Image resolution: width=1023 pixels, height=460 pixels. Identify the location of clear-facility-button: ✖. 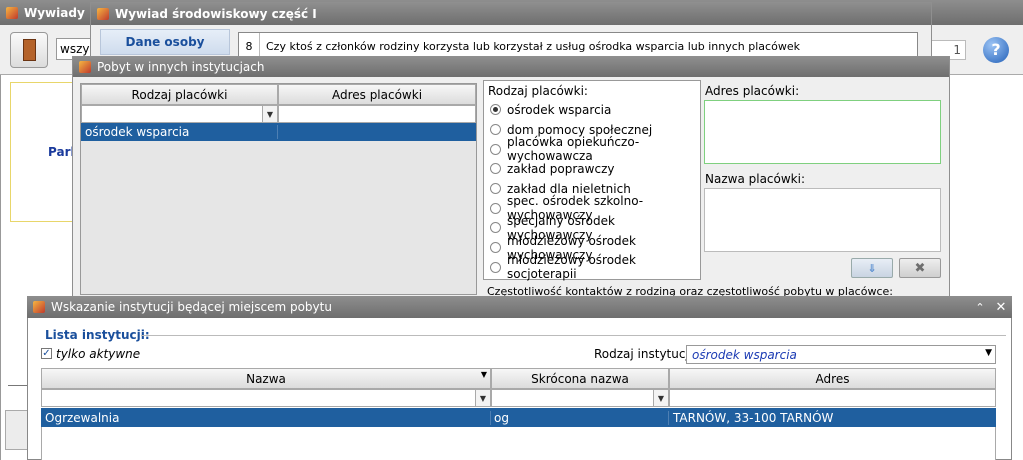
(920, 268).